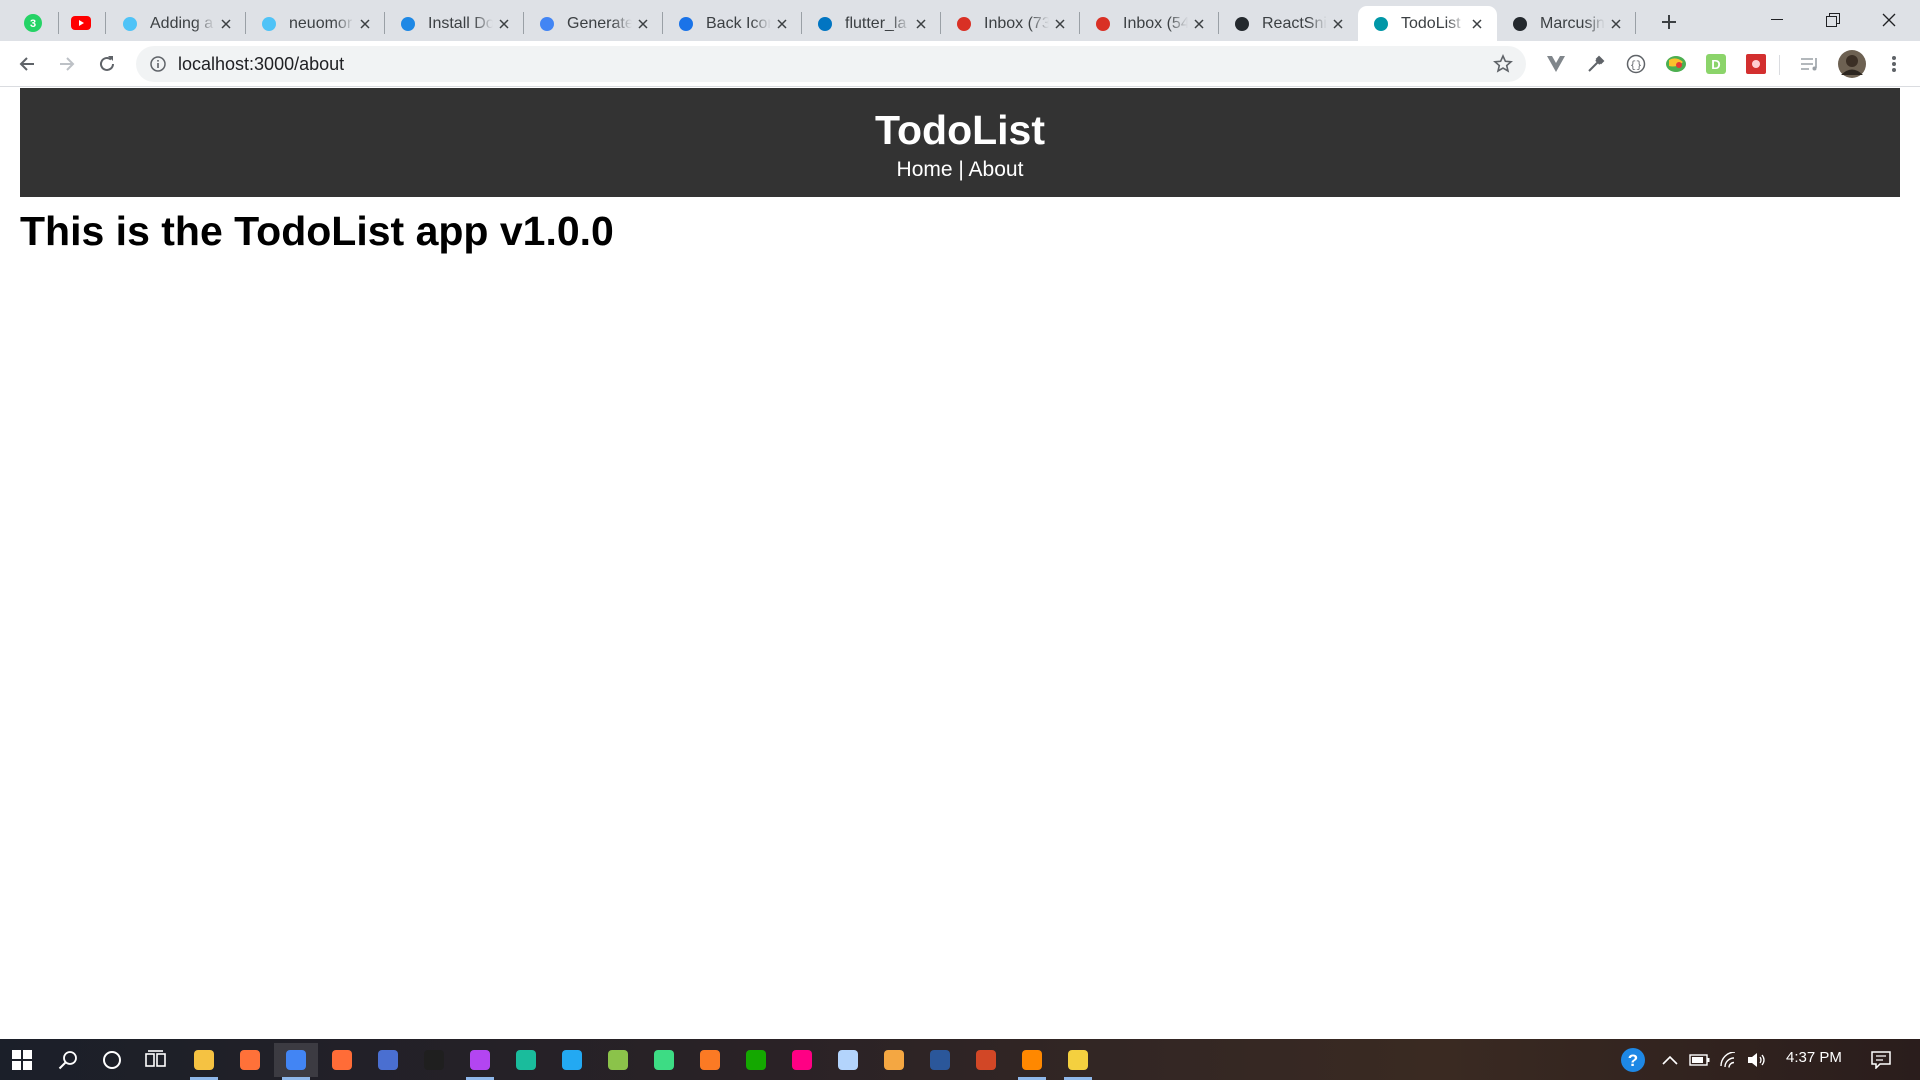 Image resolution: width=1920 pixels, height=1080 pixels. I want to click on browser-tab: flutter_la, so click(871, 23).